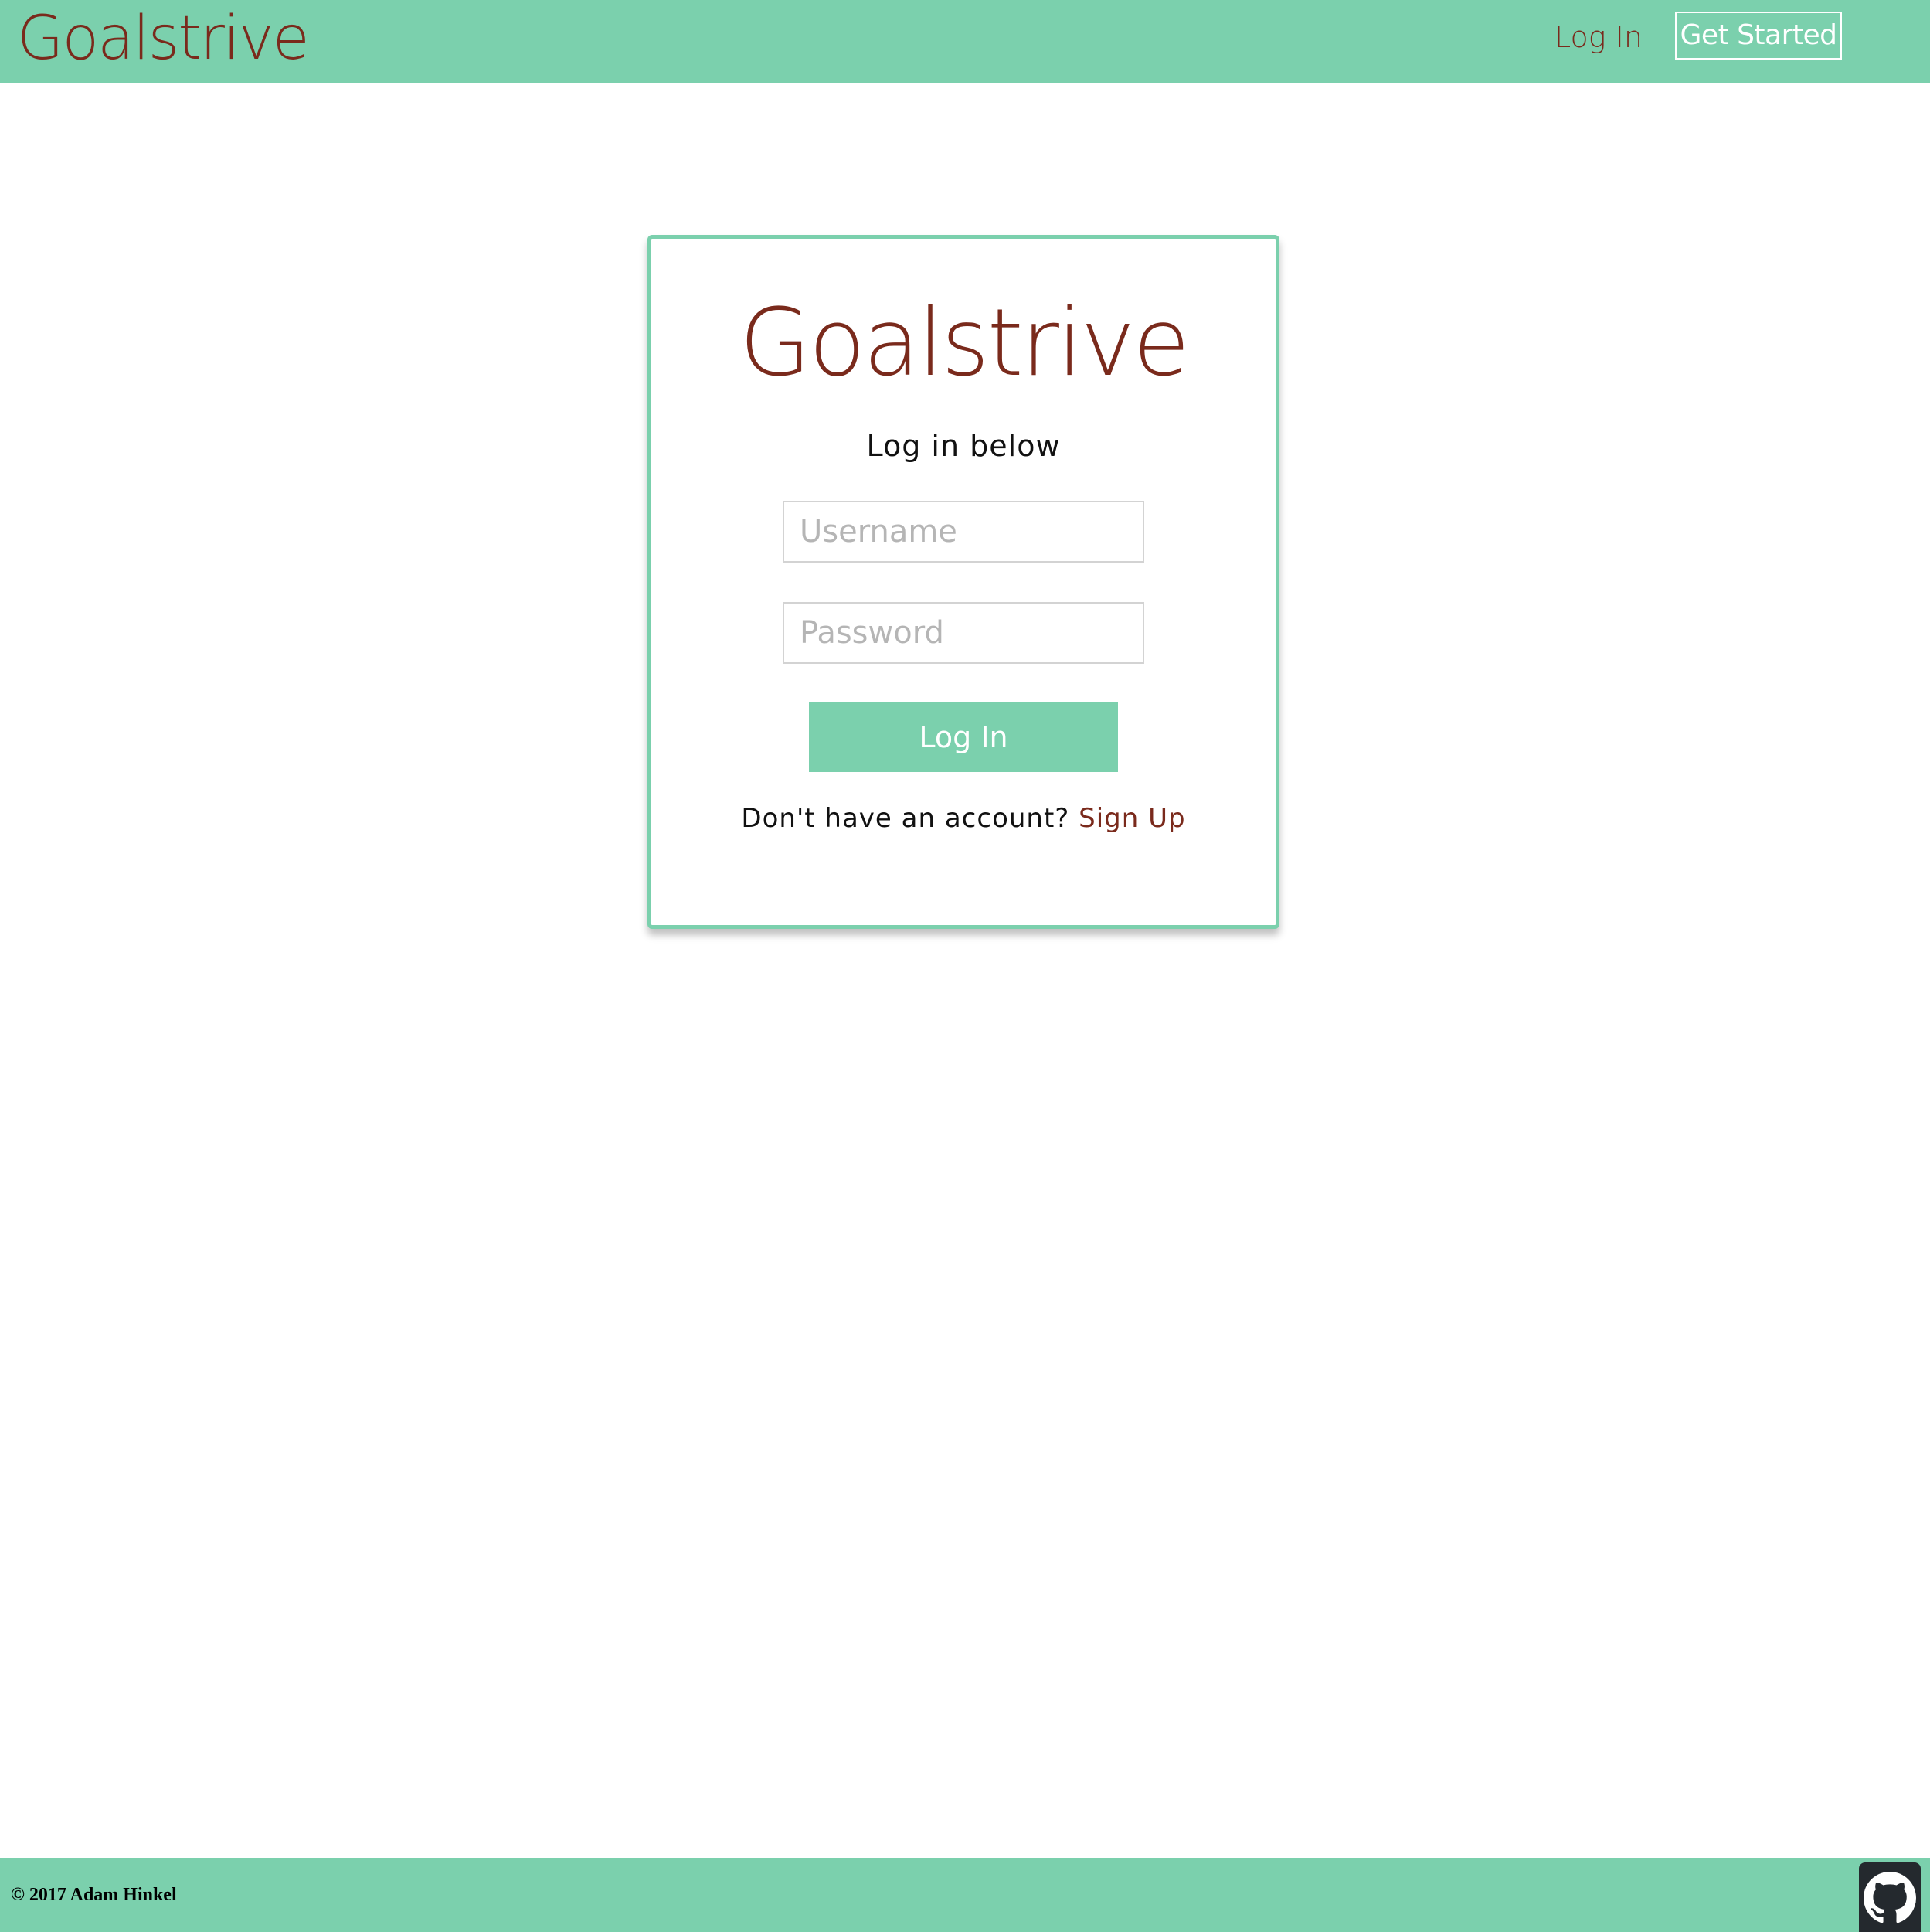 The height and width of the screenshot is (1932, 1930). What do you see at coordinates (1132, 819) in the screenshot?
I see `signup-link: Sign Up` at bounding box center [1132, 819].